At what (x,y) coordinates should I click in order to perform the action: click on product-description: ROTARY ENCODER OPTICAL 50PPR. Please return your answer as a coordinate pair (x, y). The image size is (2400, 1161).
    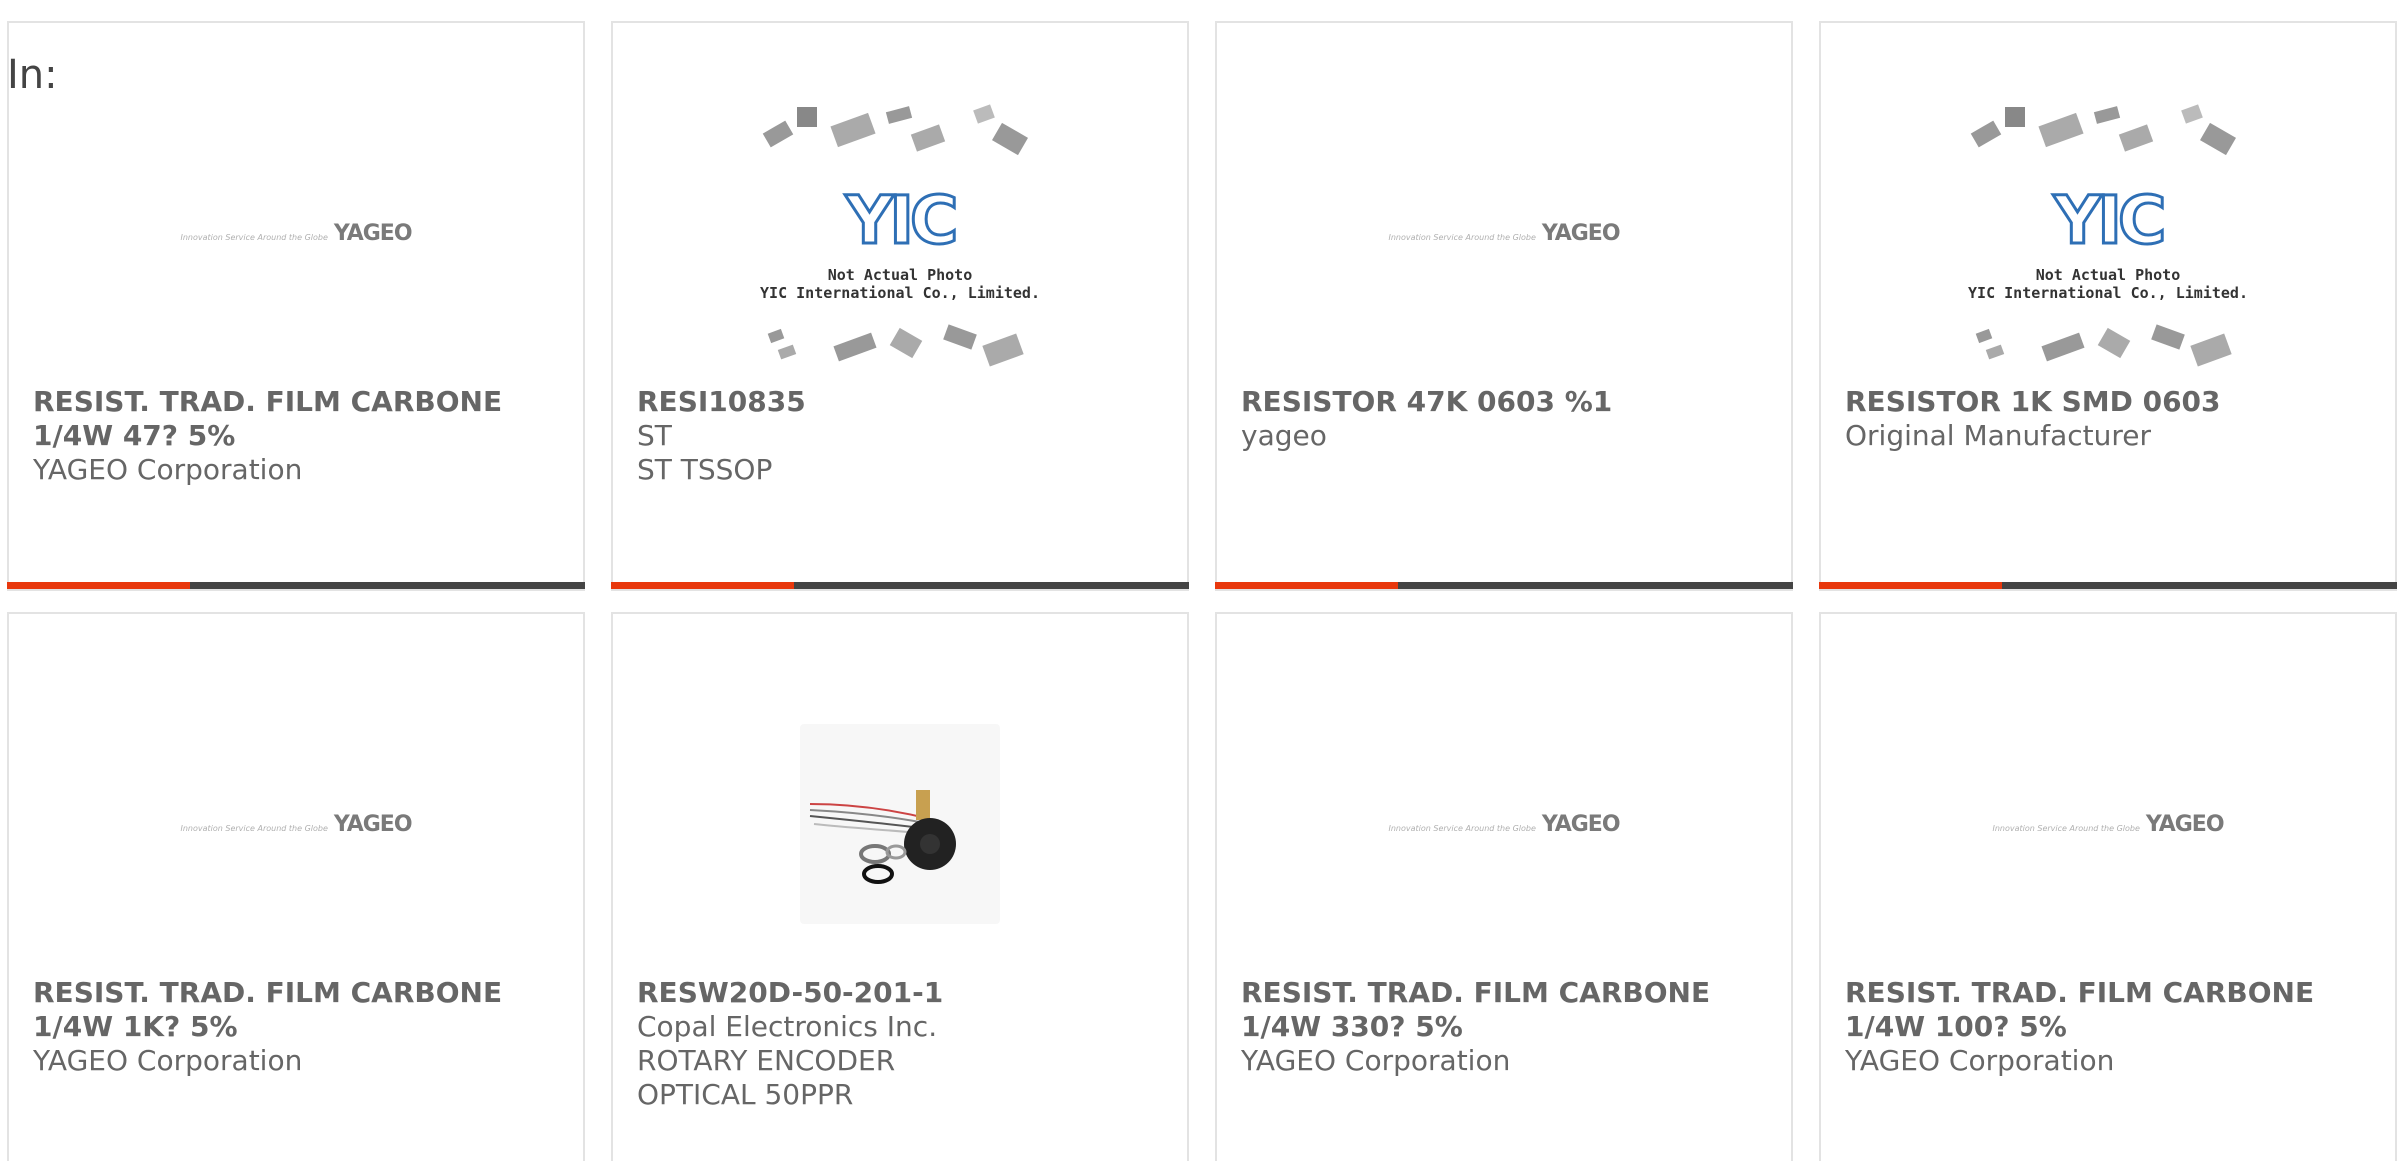
    Looking at the image, I should click on (766, 1077).